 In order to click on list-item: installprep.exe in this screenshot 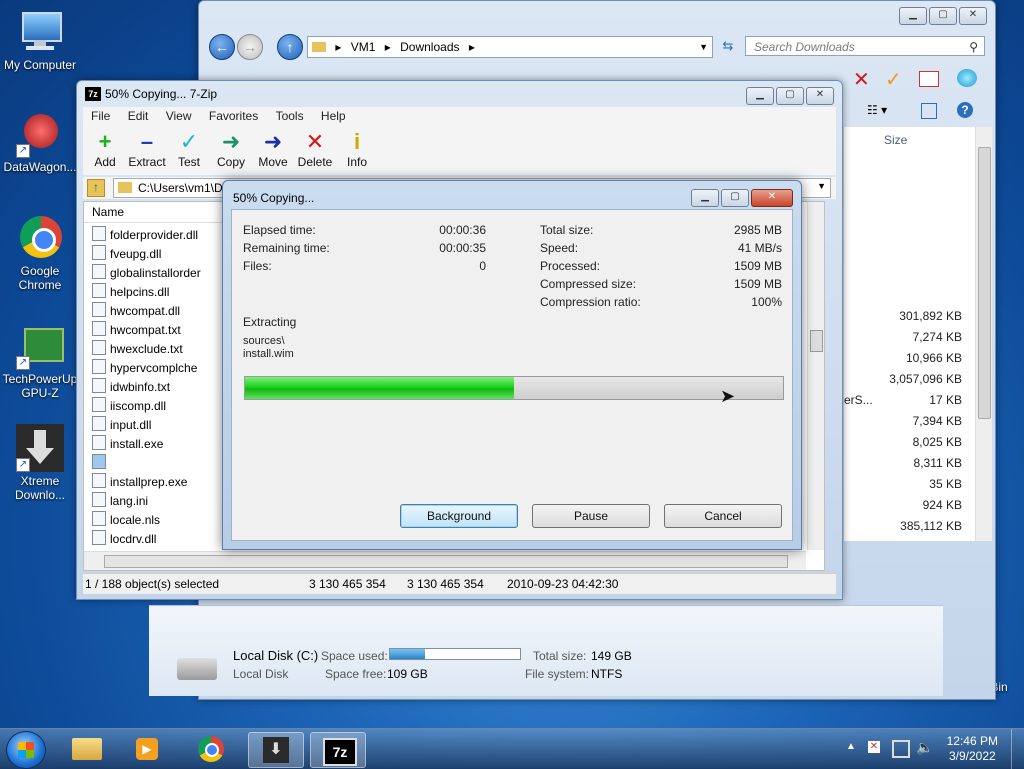, I will do `click(139, 482)`.